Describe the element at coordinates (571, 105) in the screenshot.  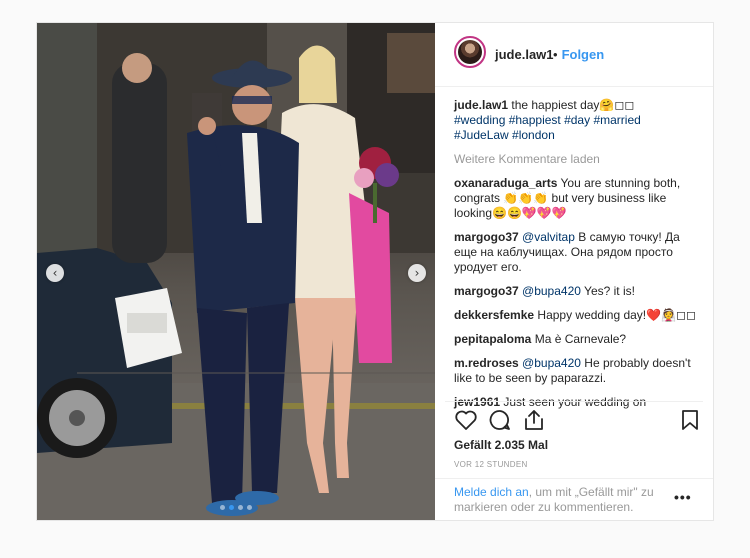
I see `caption-text: the happiest day🤗◻◻` at that location.